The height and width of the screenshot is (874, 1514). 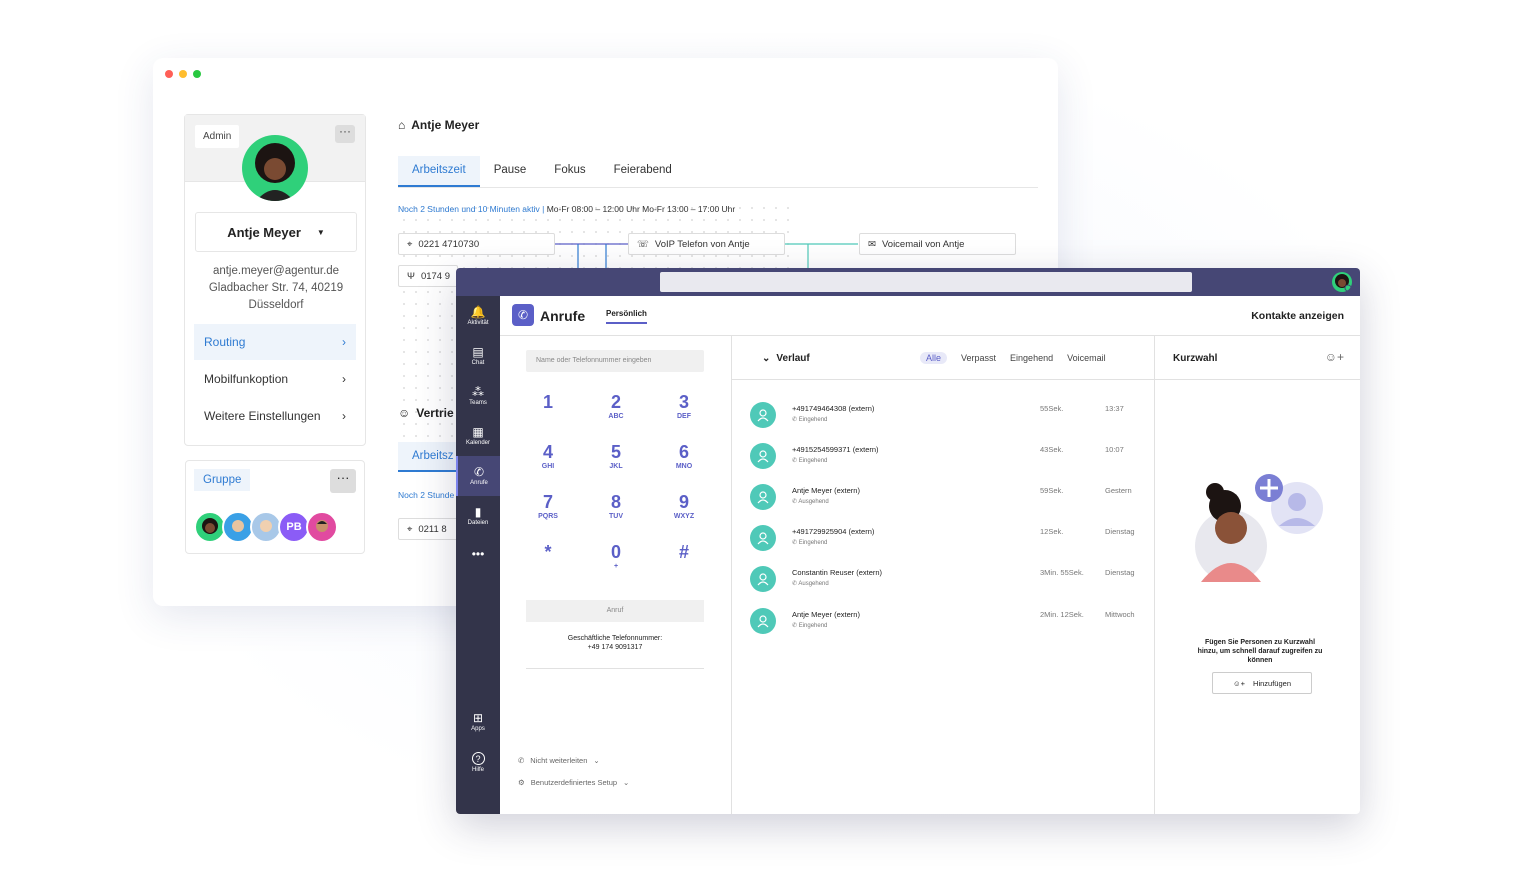 What do you see at coordinates (810, 461) in the screenshot?
I see `call-type: ✆ Eingehend` at bounding box center [810, 461].